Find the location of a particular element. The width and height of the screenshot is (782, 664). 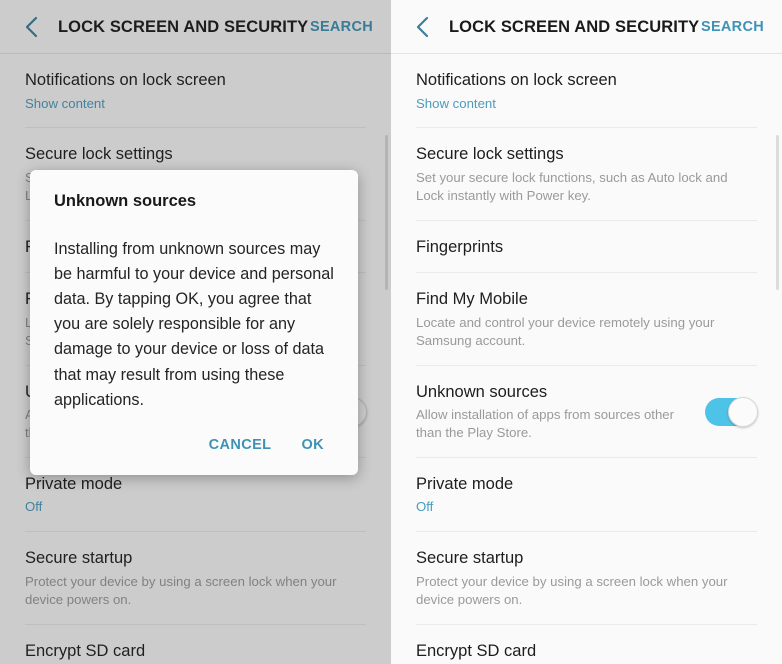

list-item: Private mode Off is located at coordinates (586, 494).